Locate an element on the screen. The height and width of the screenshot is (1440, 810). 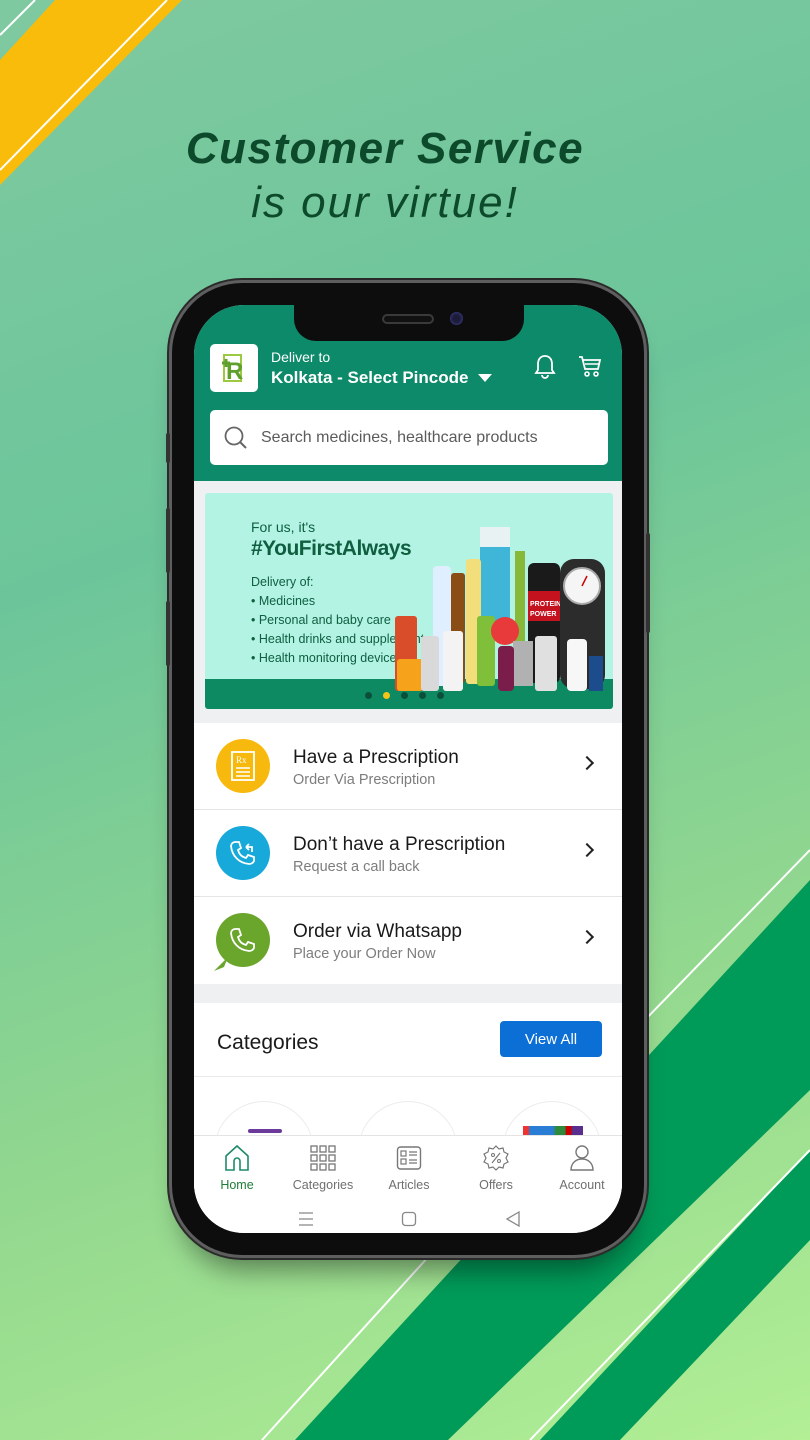
deliver-to-label: Deliver to is located at coordinates (301, 357).